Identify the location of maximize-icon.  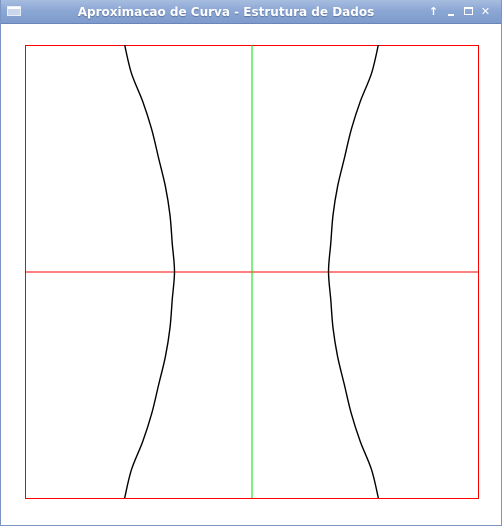
(468, 11).